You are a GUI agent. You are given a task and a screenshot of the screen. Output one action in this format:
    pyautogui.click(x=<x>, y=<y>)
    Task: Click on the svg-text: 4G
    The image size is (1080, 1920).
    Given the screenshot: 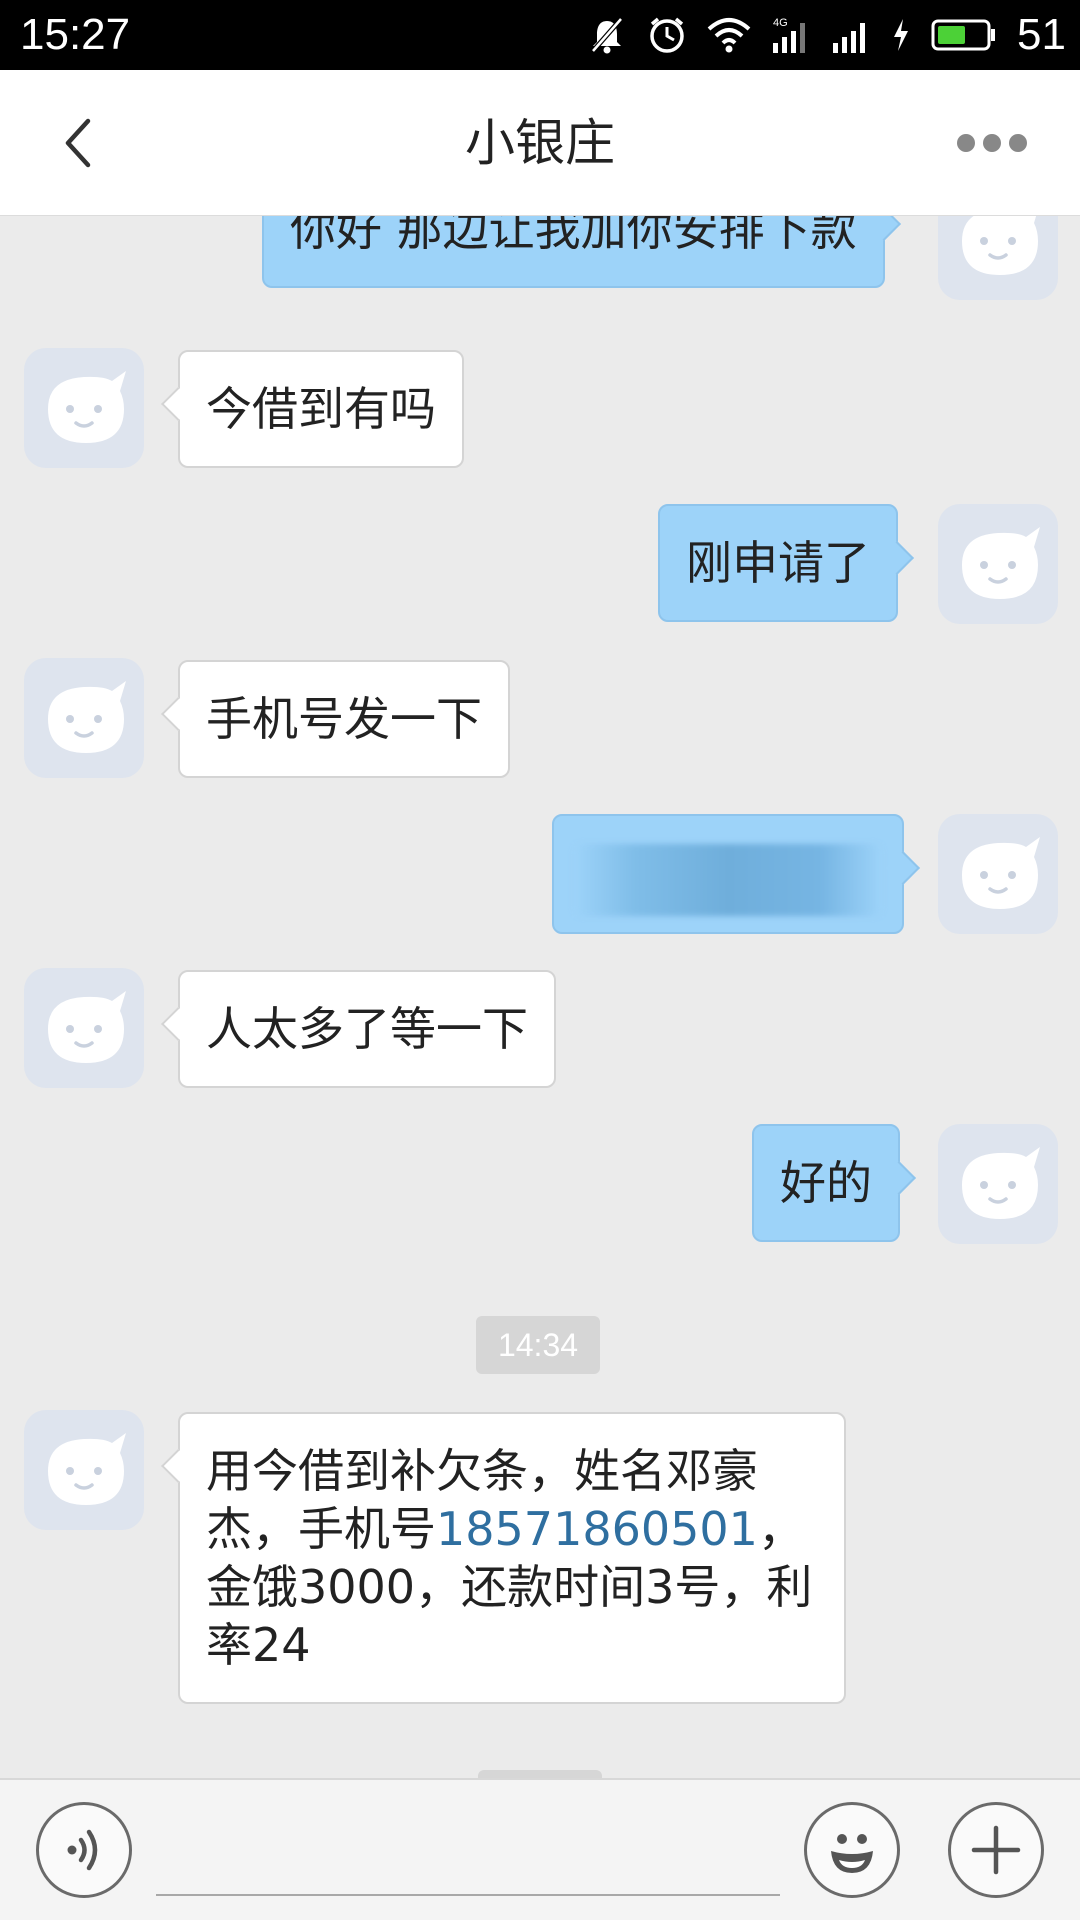 What is the action you would take?
    pyautogui.click(x=780, y=23)
    